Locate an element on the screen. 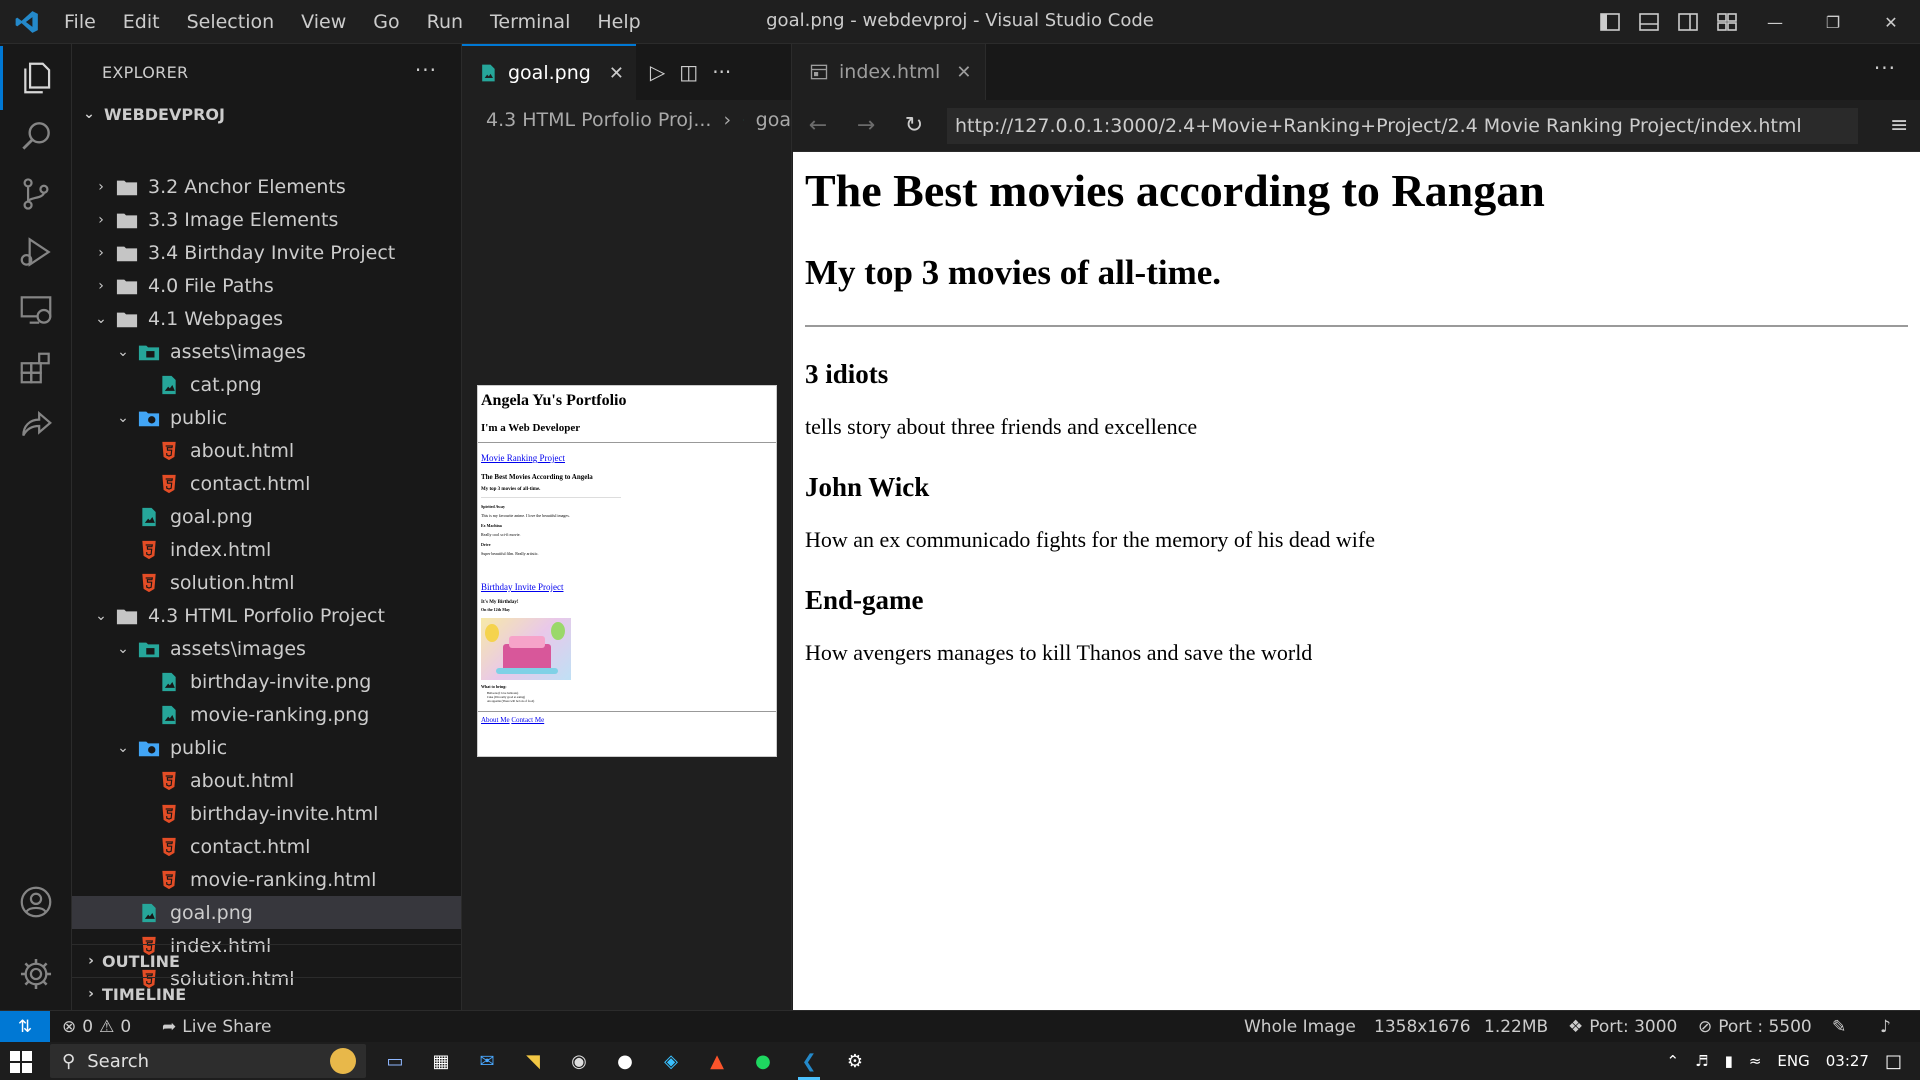  windows-start-icon is located at coordinates (21, 1064).